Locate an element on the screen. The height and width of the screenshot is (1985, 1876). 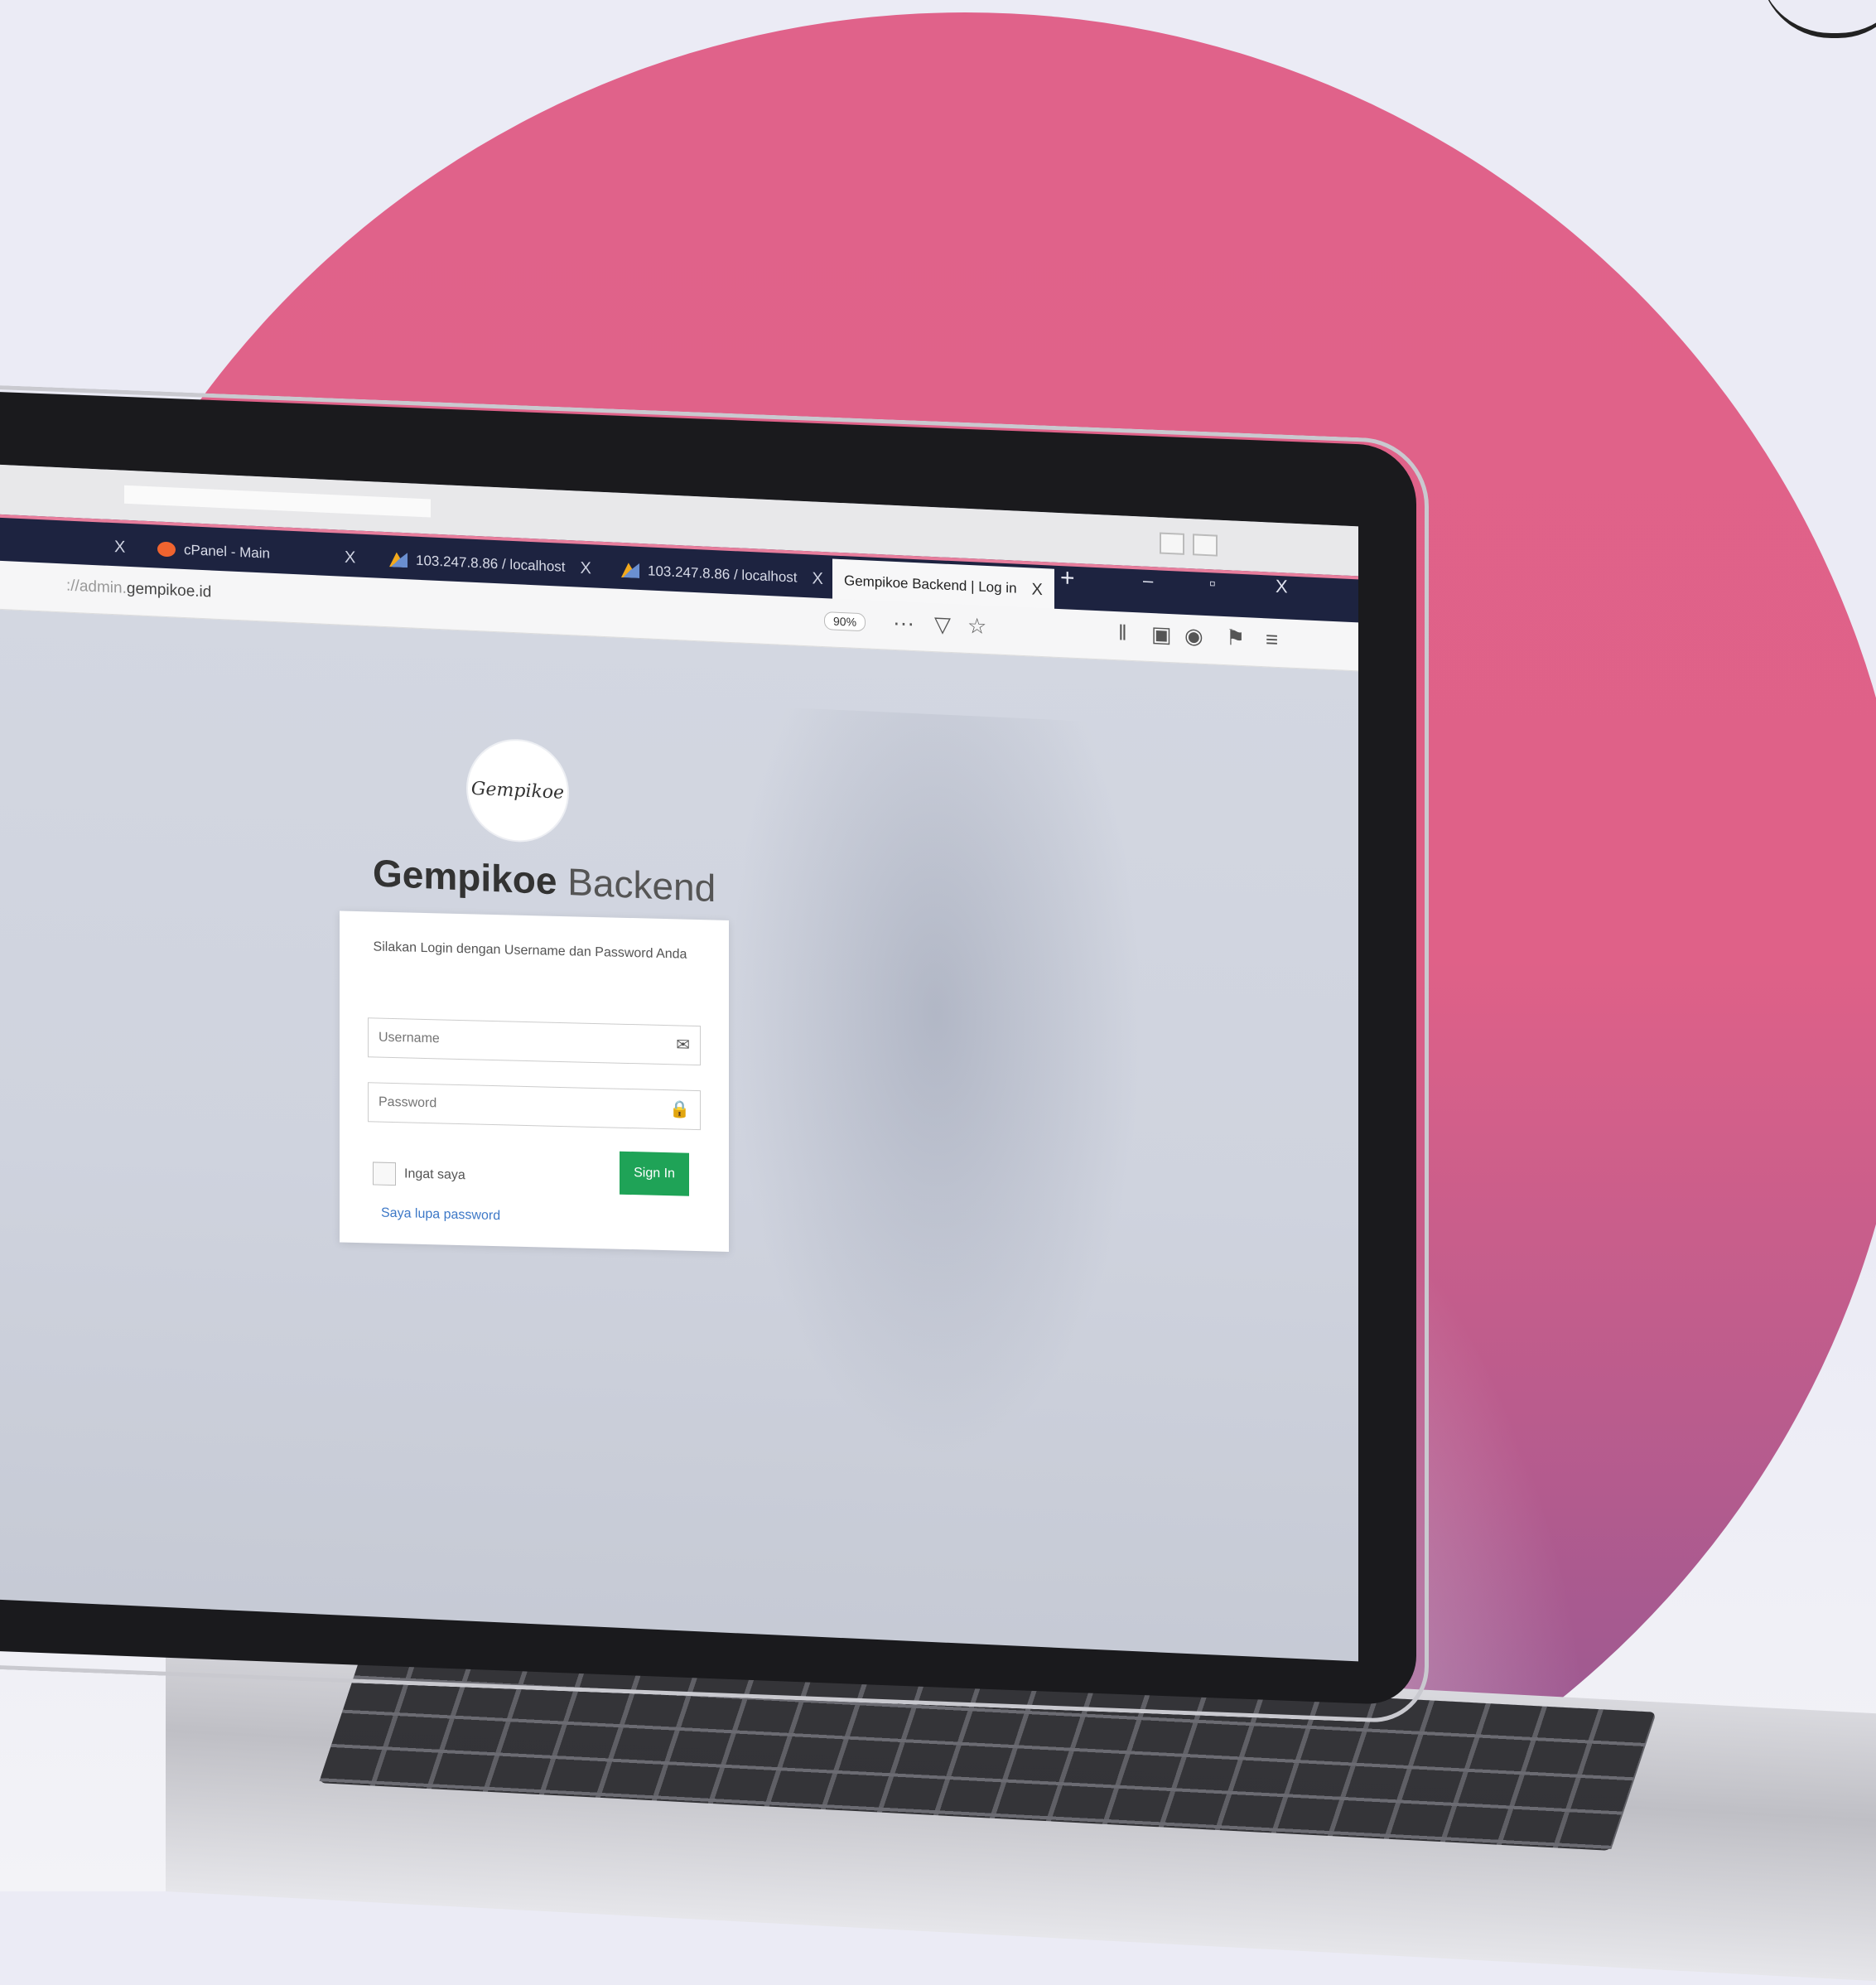
minimize-button: – is located at coordinates (1148, 581).